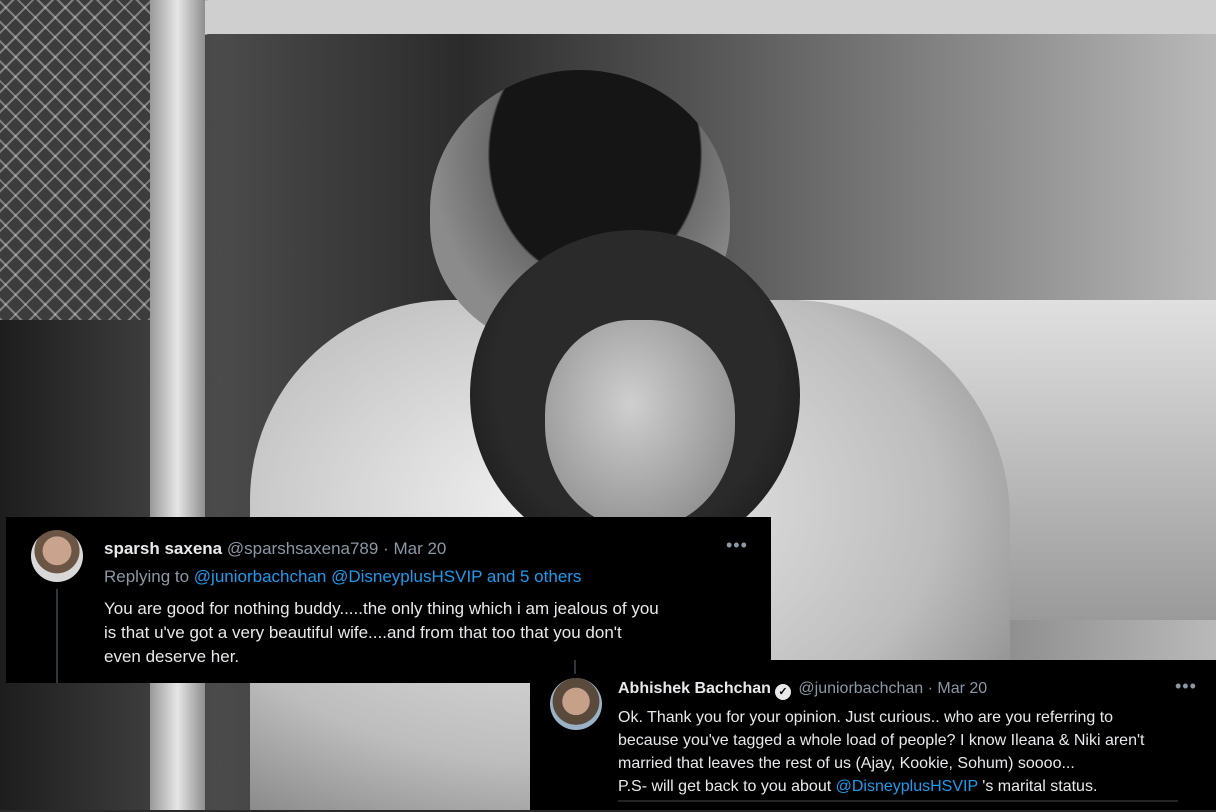  What do you see at coordinates (898, 806) in the screenshot?
I see `tweet-actions-bar` at bounding box center [898, 806].